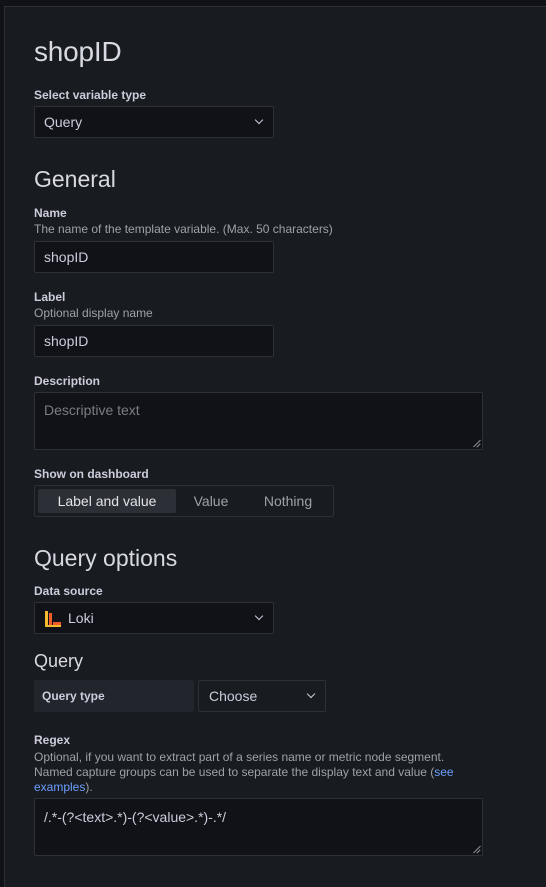 The image size is (546, 887). What do you see at coordinates (73, 696) in the screenshot?
I see `query-type-label: Query type` at bounding box center [73, 696].